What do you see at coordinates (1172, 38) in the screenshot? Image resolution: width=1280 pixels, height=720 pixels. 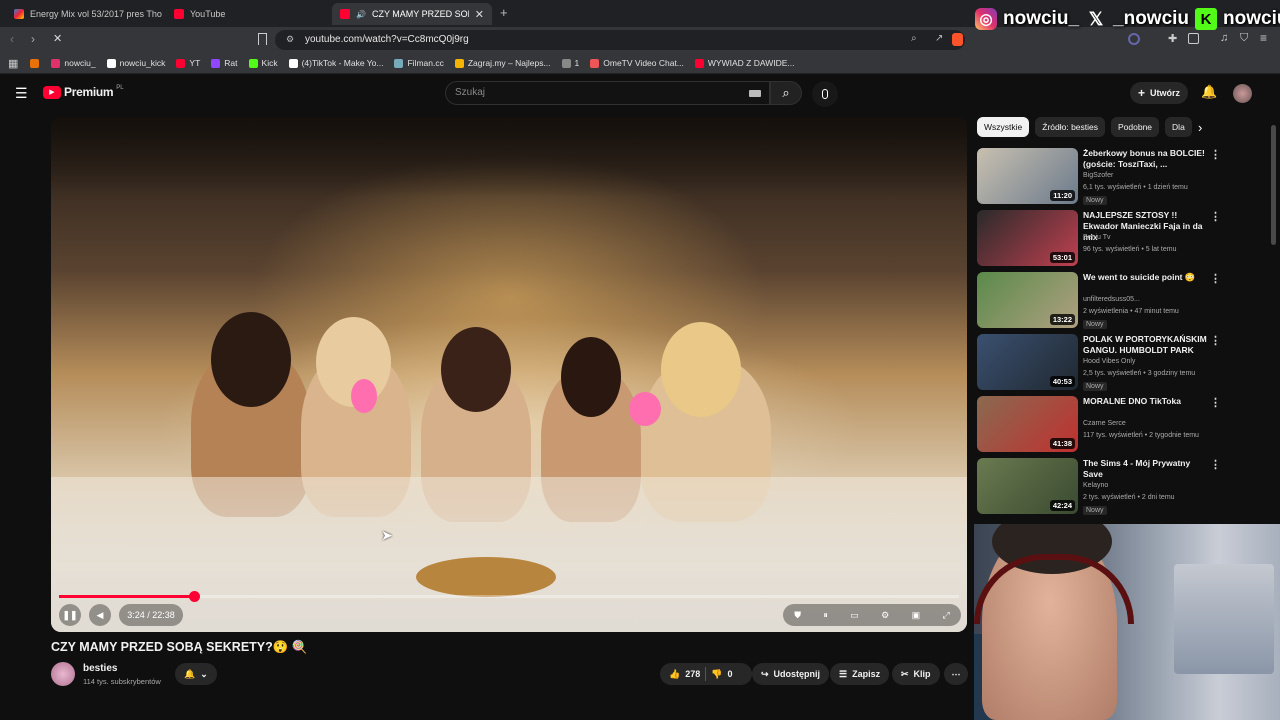 I see `puzzle-icon: ✚` at bounding box center [1172, 38].